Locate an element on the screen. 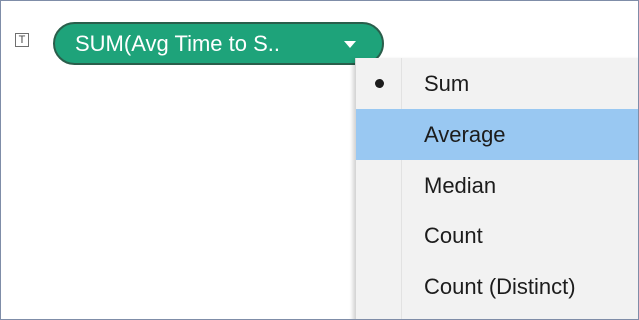 The height and width of the screenshot is (320, 639). menu-item-label: Count (Distinct) is located at coordinates (500, 286).